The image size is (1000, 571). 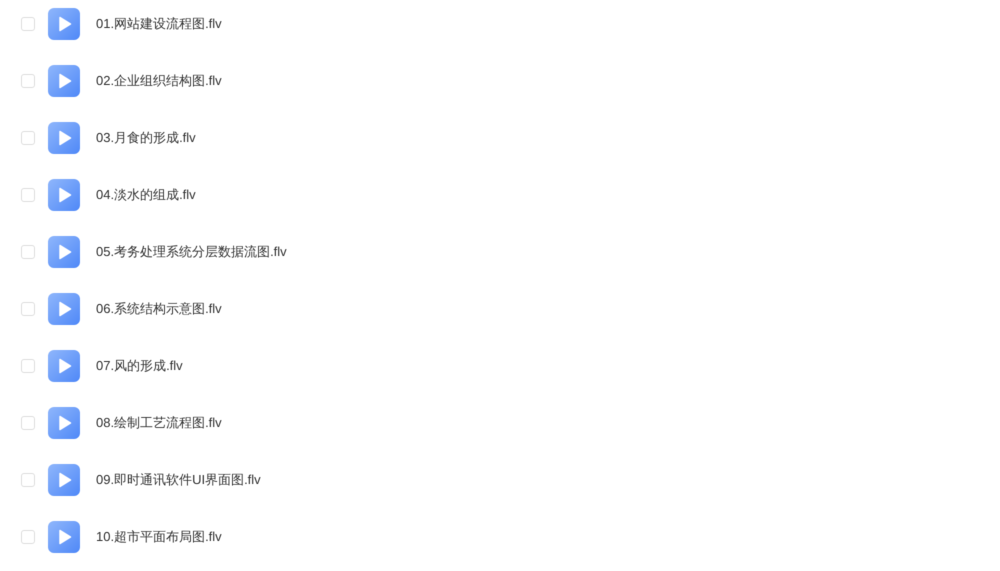 I want to click on file-name: 09.即时通讯软件UI界面图.flv, so click(x=178, y=480).